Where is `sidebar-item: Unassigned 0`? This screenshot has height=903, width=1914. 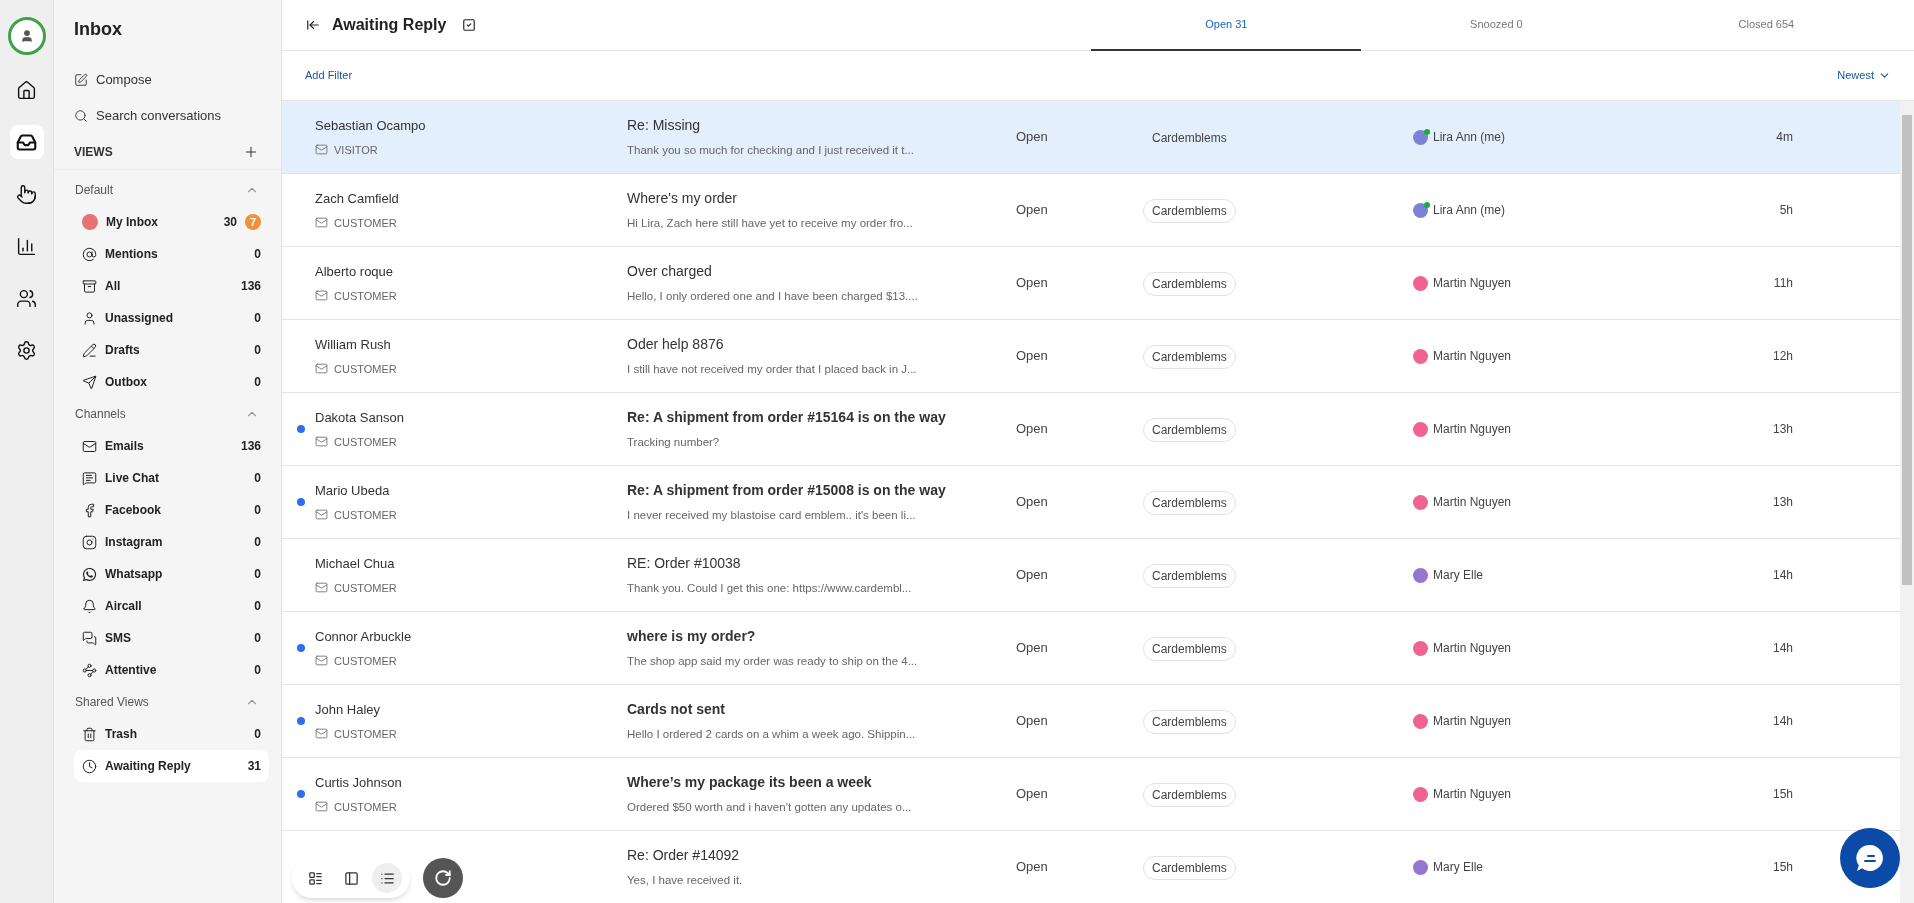 sidebar-item: Unassigned 0 is located at coordinates (171, 318).